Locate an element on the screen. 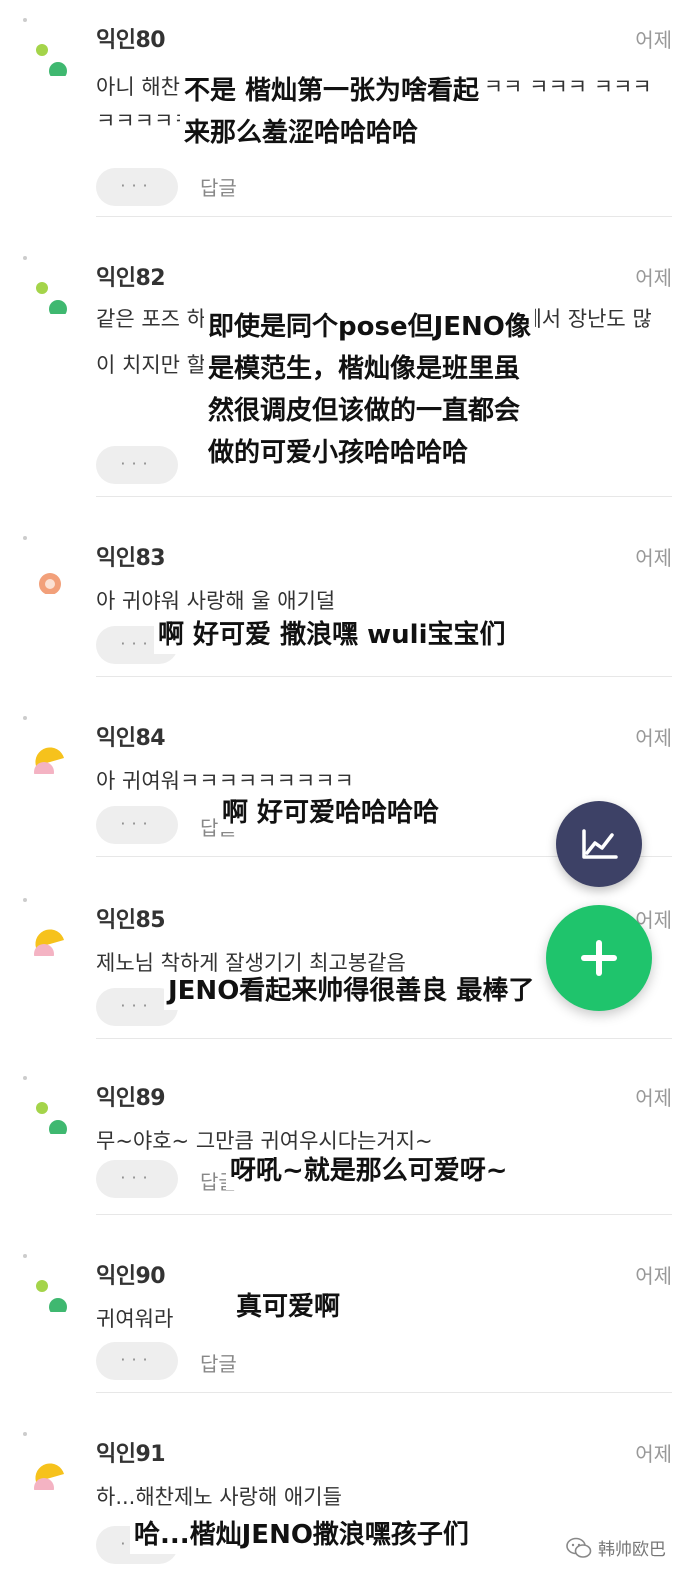 Image resolution: width=690 pixels, height=1574 pixels. translation-line: JENO看起来帅得很善良 最棒了 is located at coordinates (351, 991).